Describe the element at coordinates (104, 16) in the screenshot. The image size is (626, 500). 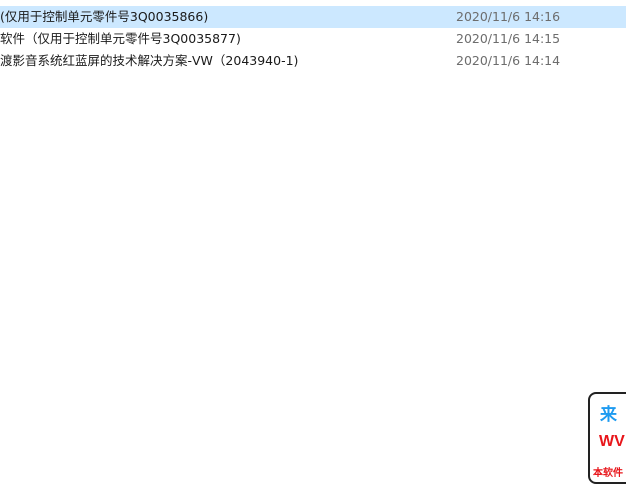
I see `file-name: (仅用于控制单元零件号3Q0035866)` at that location.